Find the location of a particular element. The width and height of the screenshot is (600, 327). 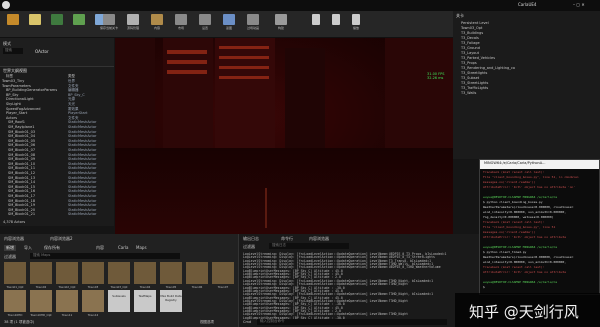

log-search-input: 搜索日志 is located at coordinates (309, 246).